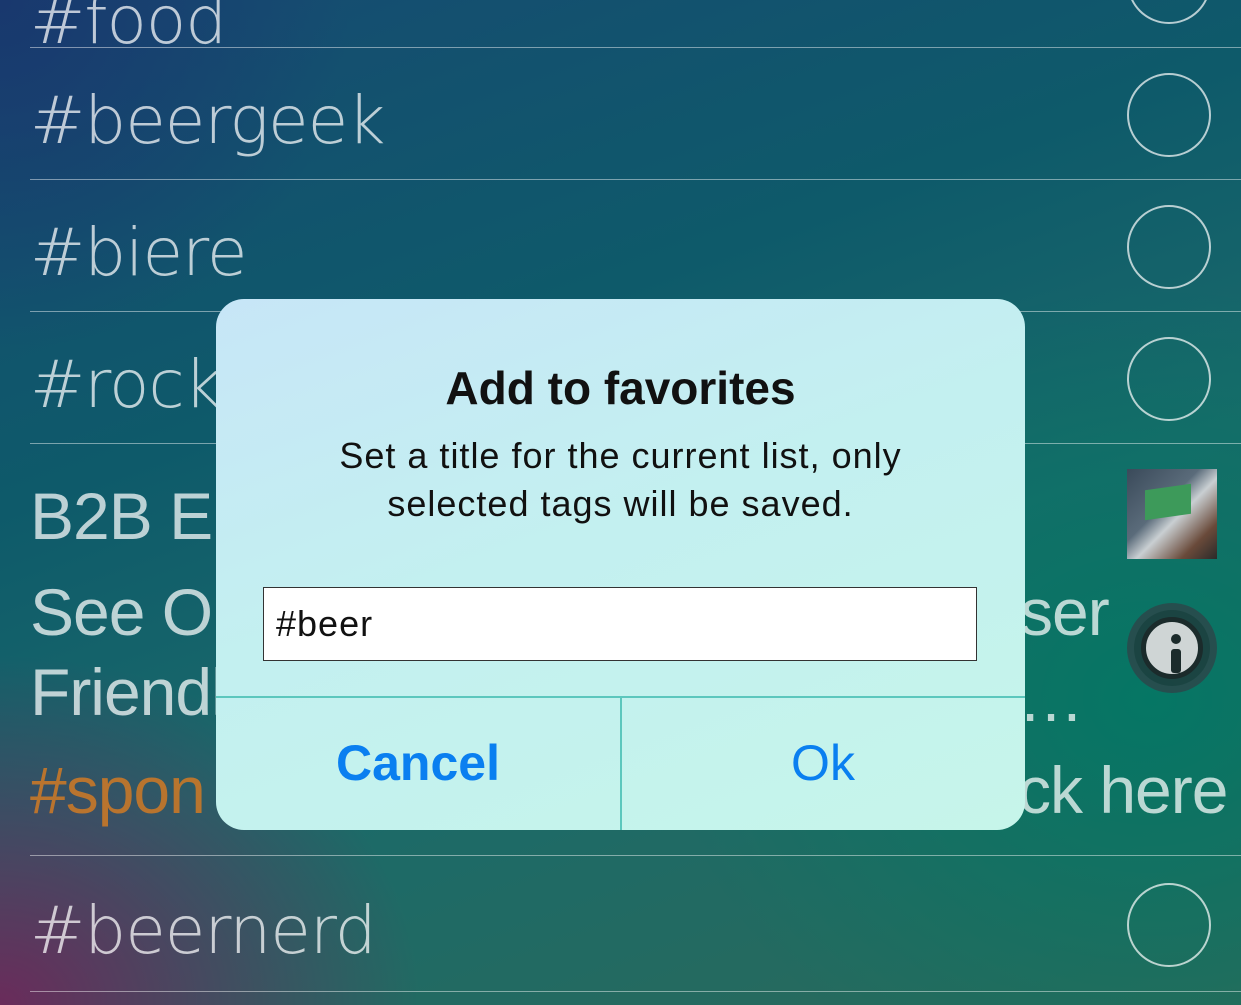  Describe the element at coordinates (635, 29) in the screenshot. I see `list-item: #food` at that location.